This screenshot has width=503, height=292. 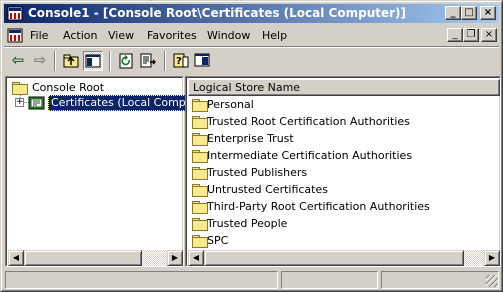 I want to click on show-hide-console-tree-button, so click(x=93, y=61).